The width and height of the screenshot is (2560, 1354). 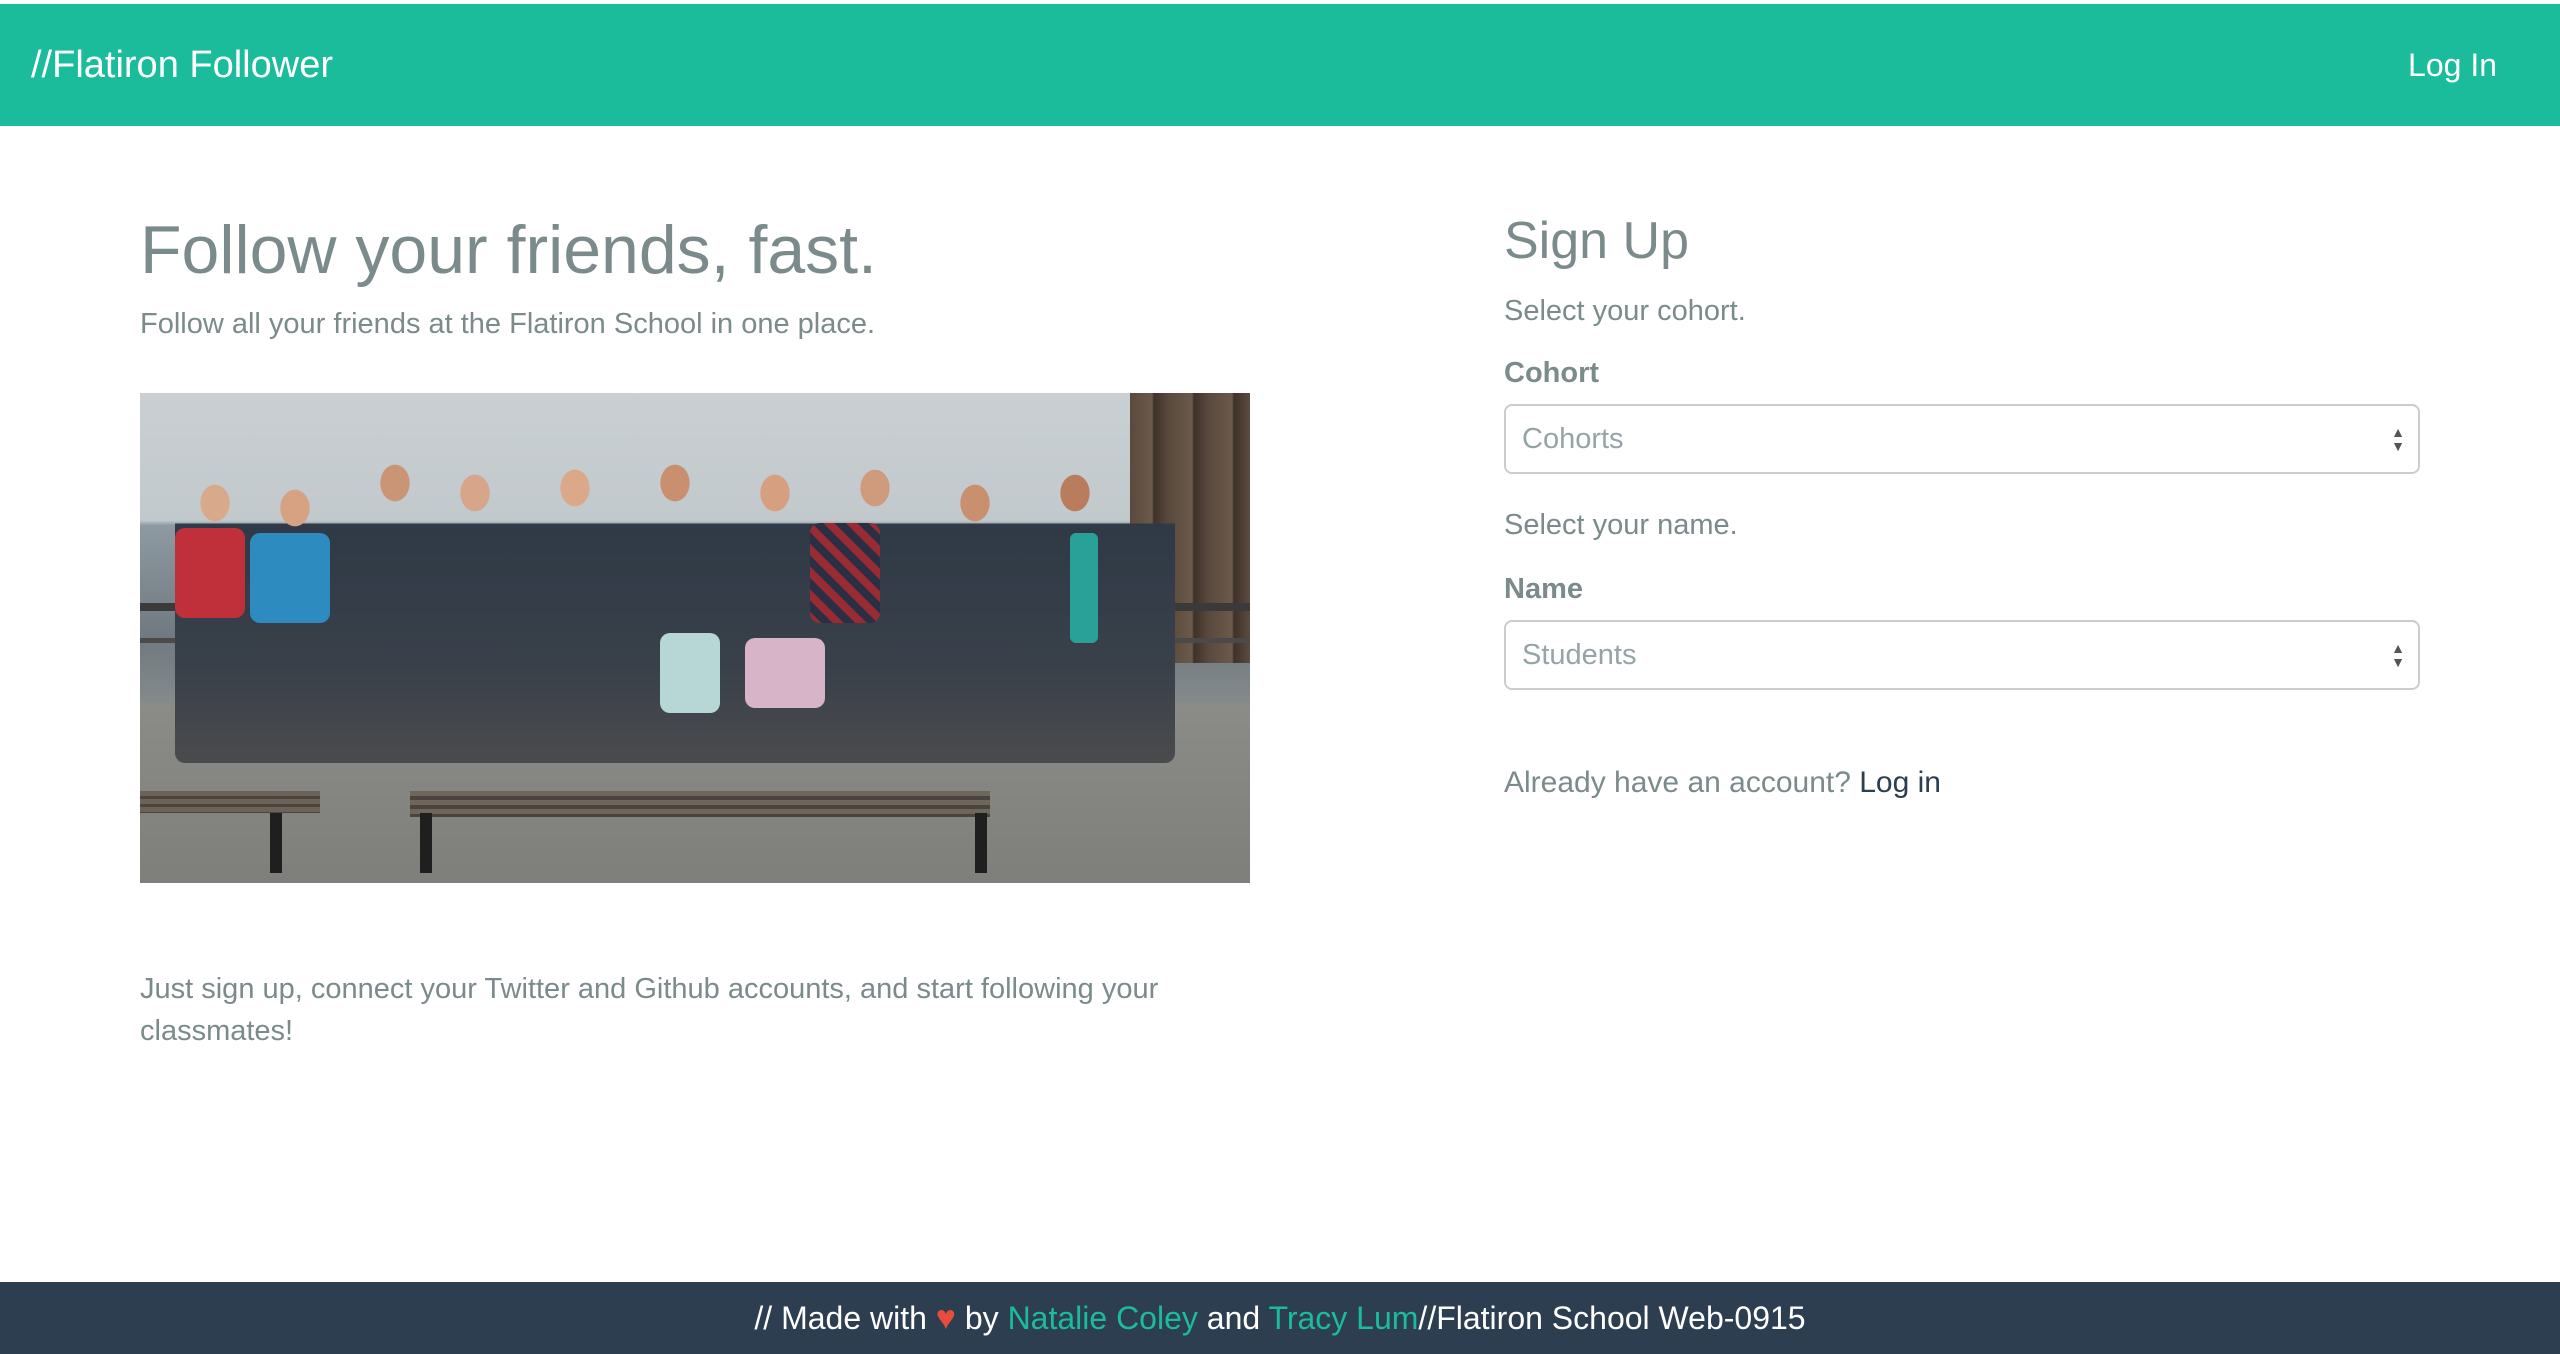 I want to click on already-account-text: Already have an account?, so click(x=1677, y=782).